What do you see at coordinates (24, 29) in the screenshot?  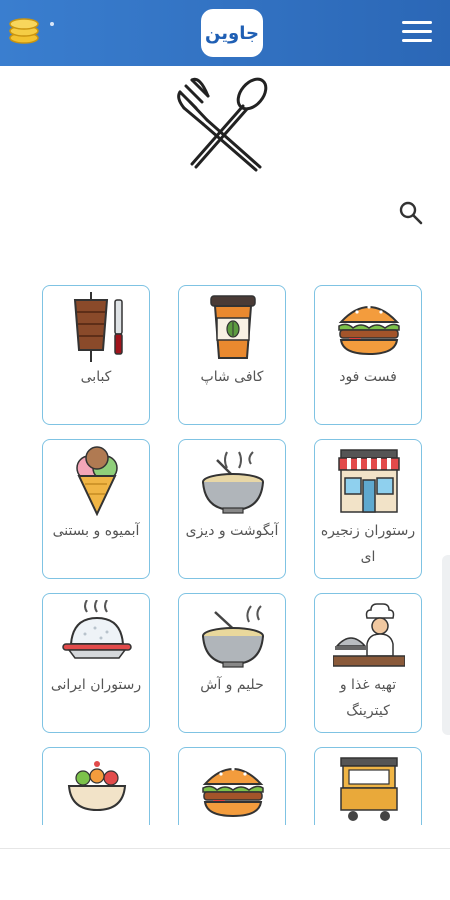 I see `coins-icon` at bounding box center [24, 29].